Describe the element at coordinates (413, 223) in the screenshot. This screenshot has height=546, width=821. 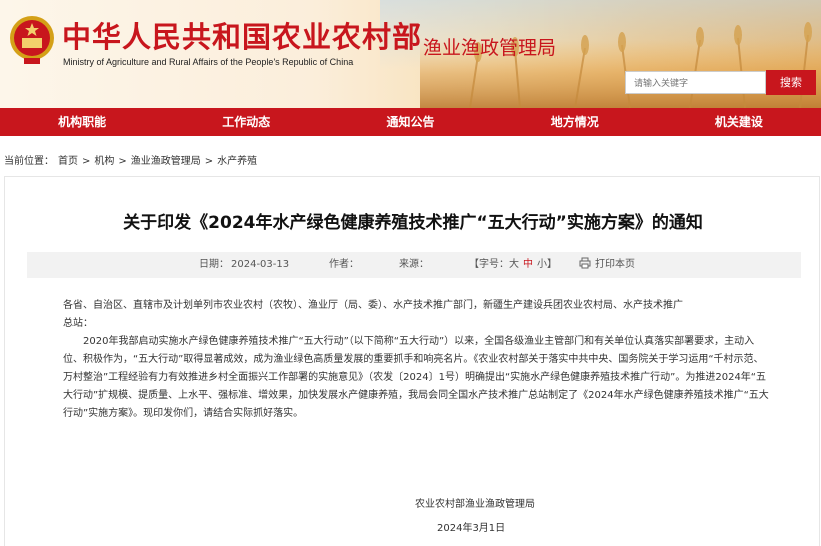
I see `article-title: 关于印发《2024年水产绿色健康养殖技术推广“五大行动”实施方案》的通知` at that location.